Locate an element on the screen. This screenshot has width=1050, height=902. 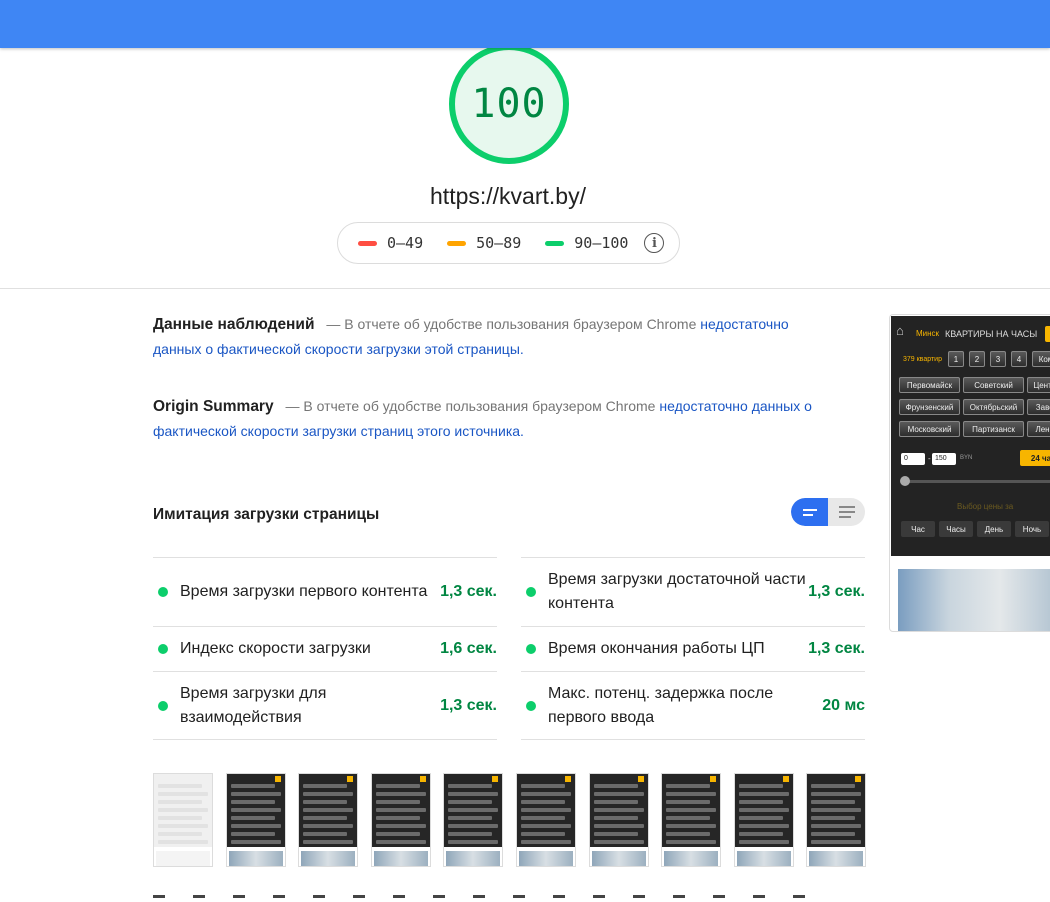
performance-score-gauge: 100 is located at coordinates (509, 104).